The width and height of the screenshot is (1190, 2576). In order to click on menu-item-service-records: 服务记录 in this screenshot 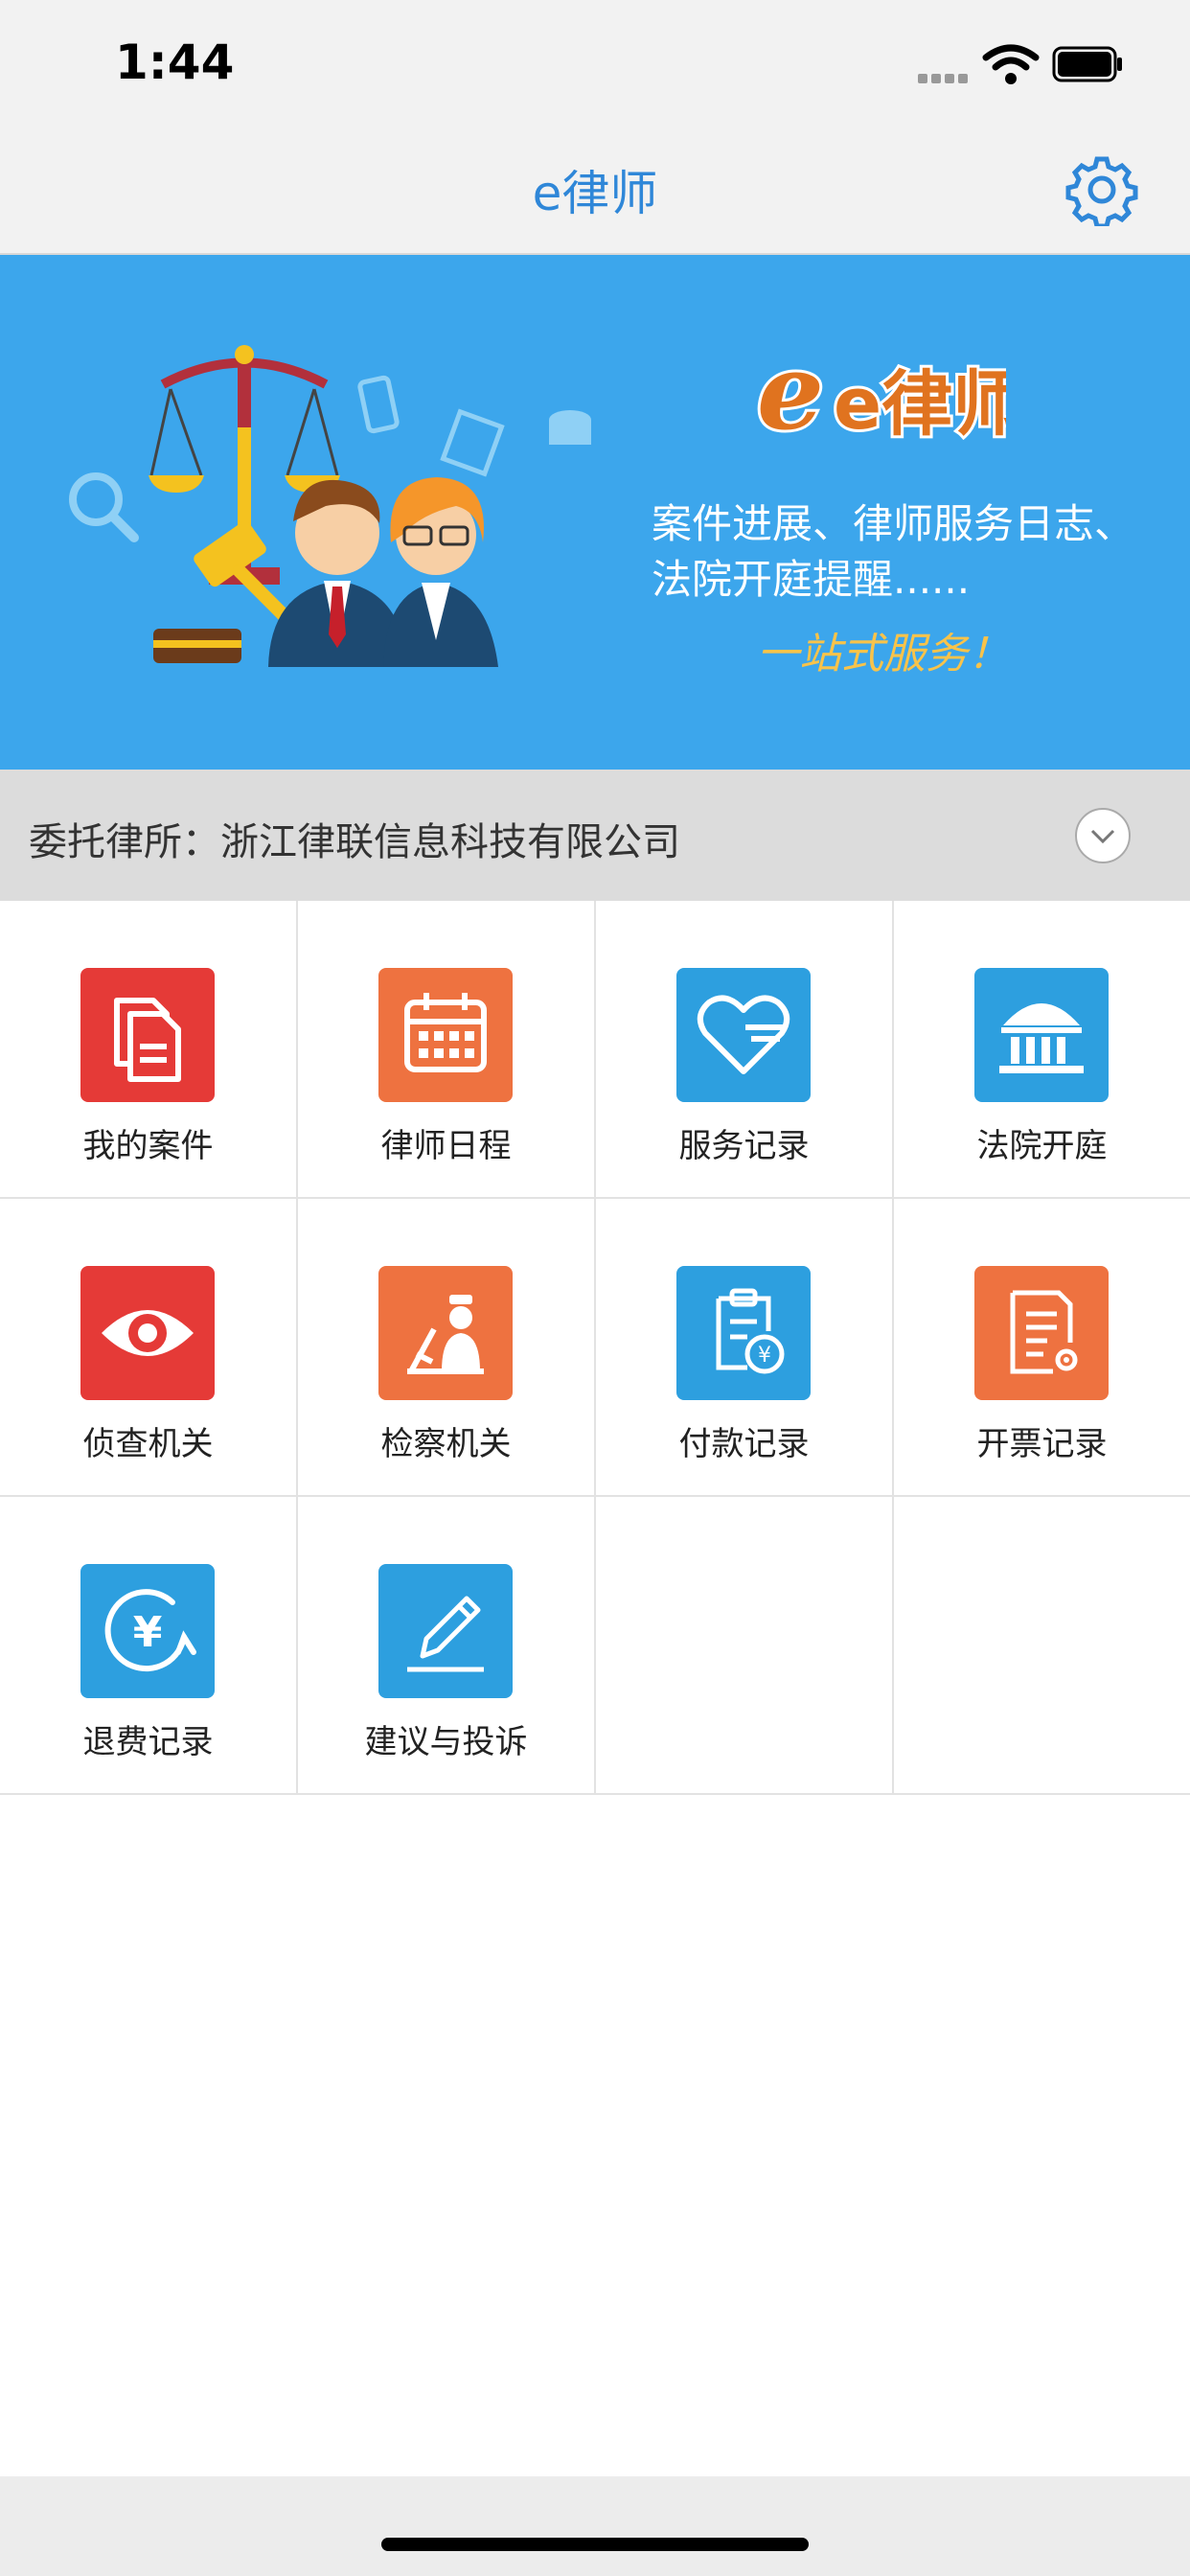, I will do `click(745, 1050)`.